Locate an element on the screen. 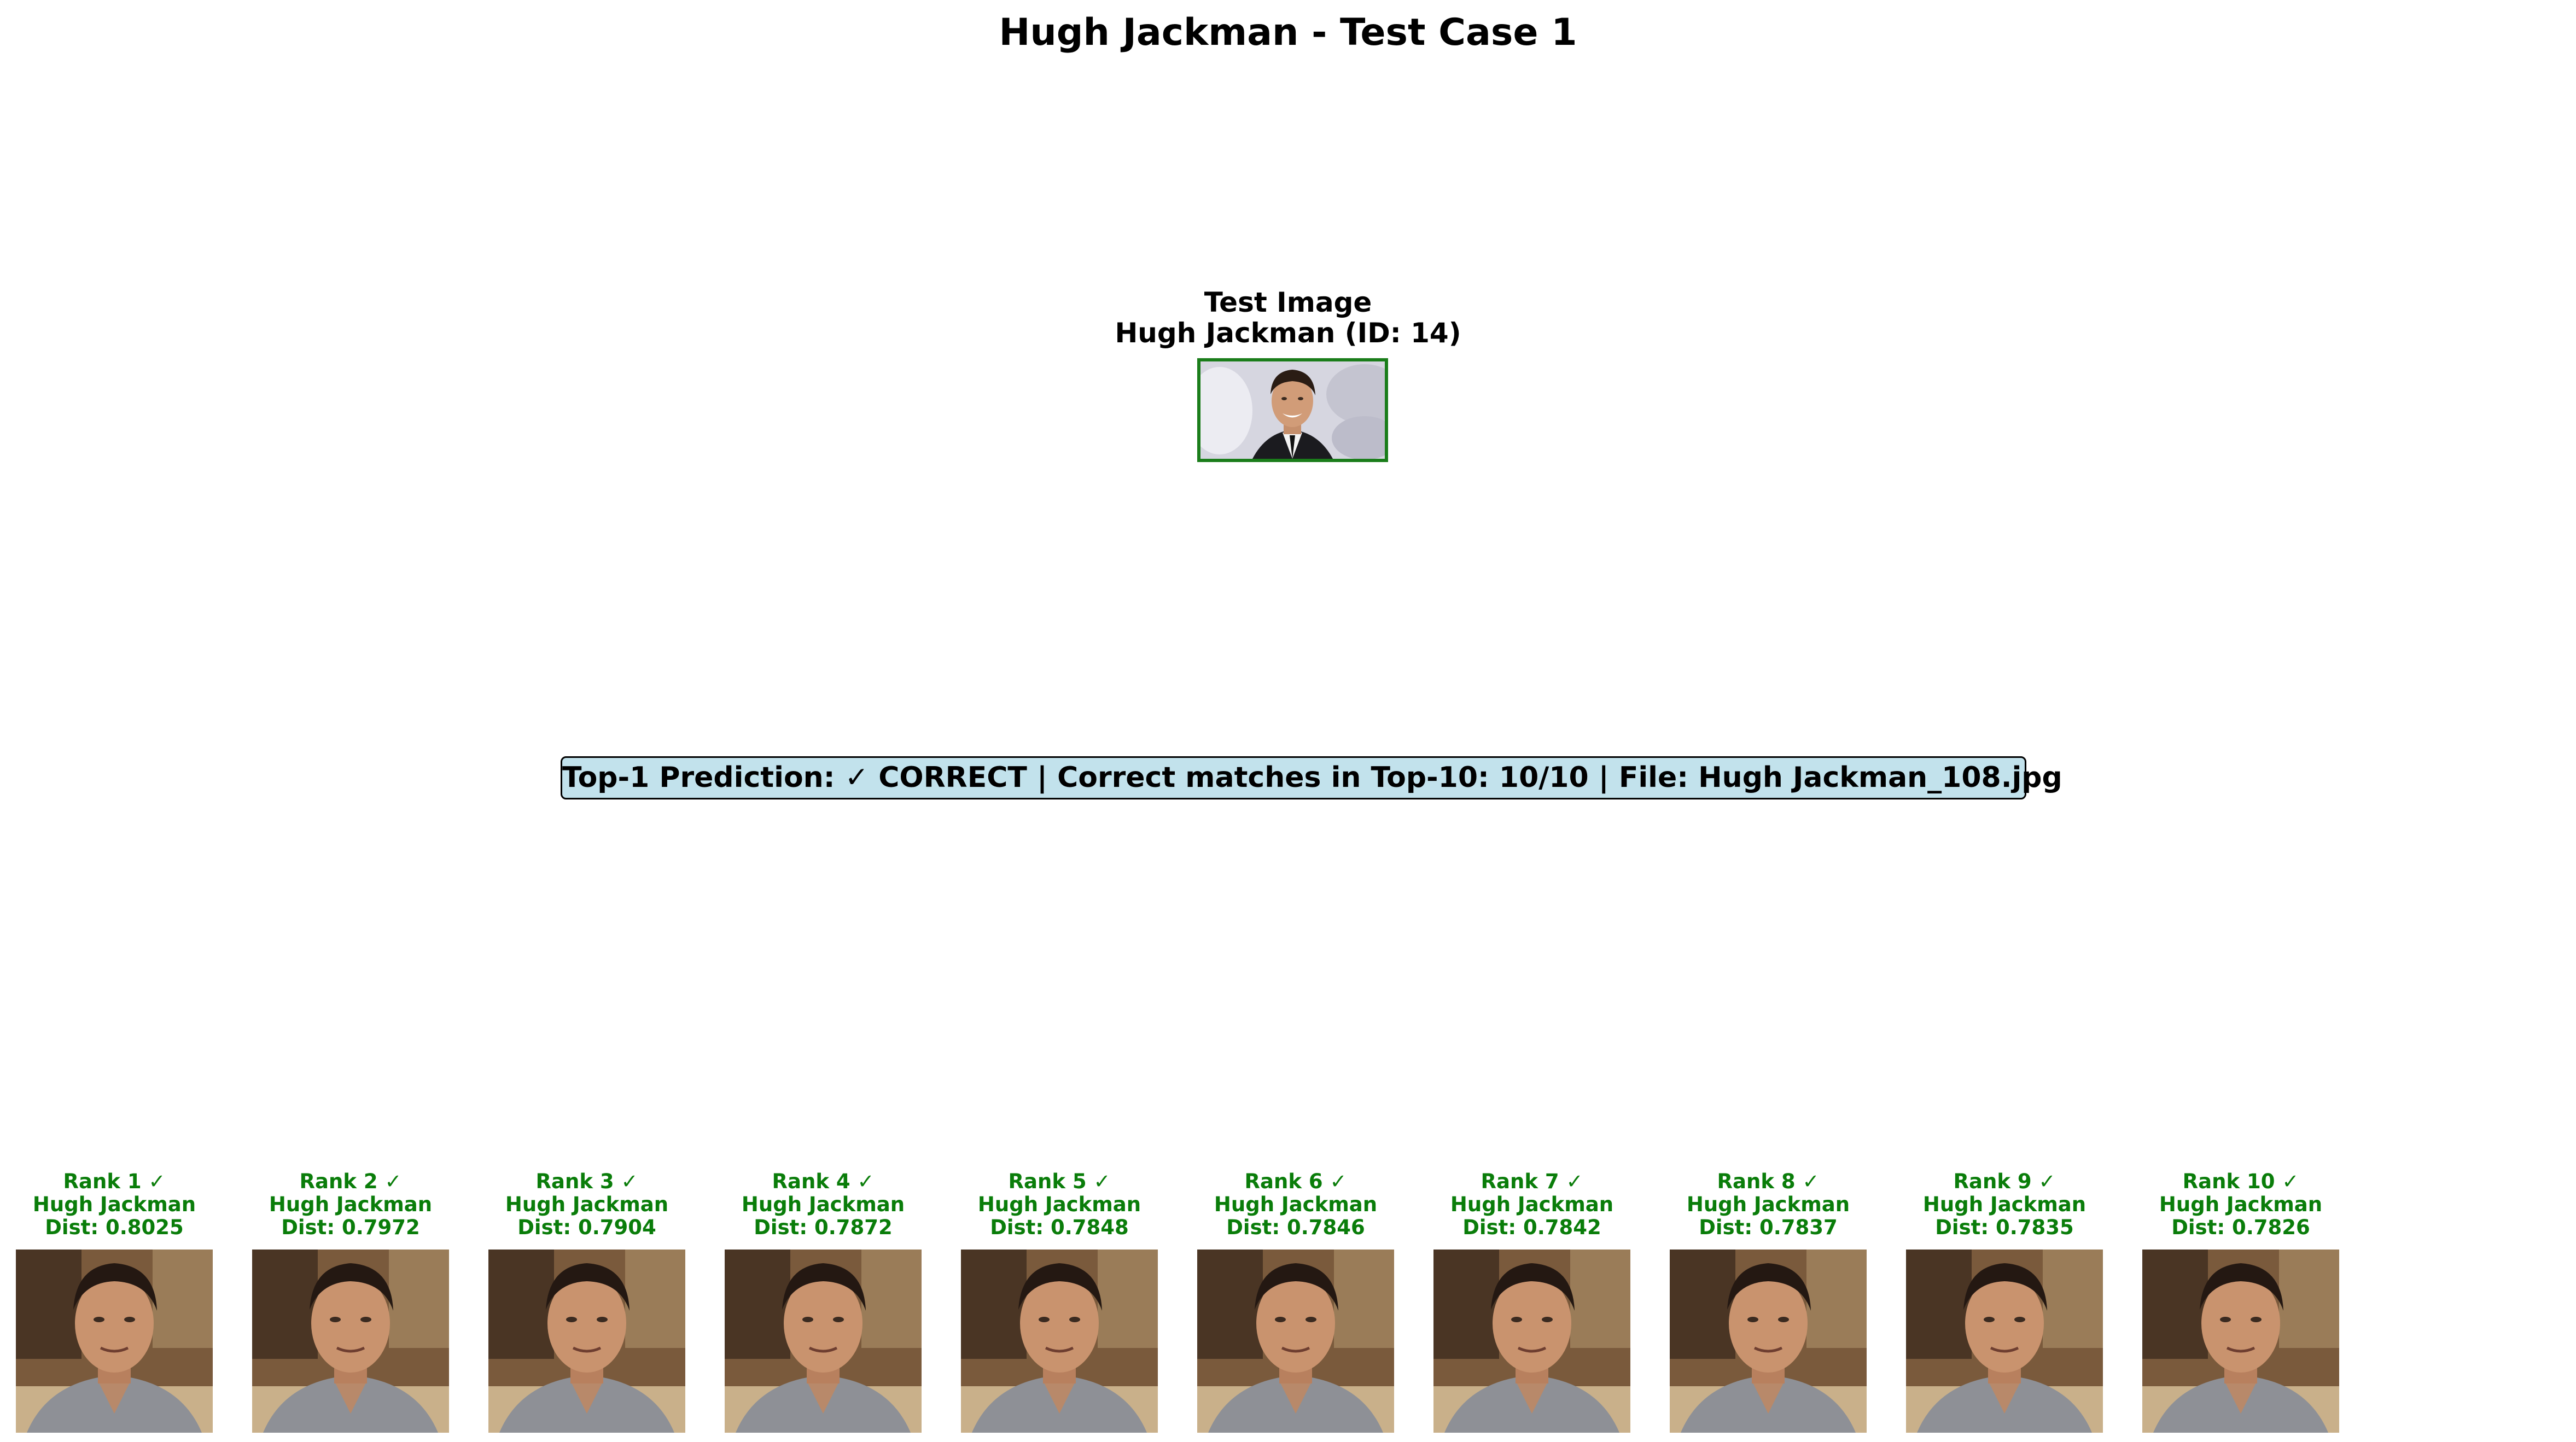 The width and height of the screenshot is (2576, 1442). rank-dist: Dist: 0.7972 is located at coordinates (350, 1227).